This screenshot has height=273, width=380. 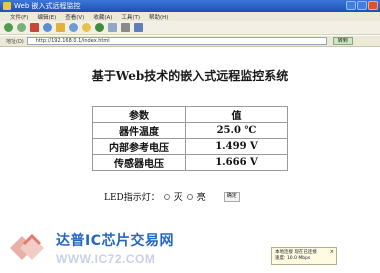 What do you see at coordinates (189, 196) in the screenshot?
I see `led-on-radio` at bounding box center [189, 196].